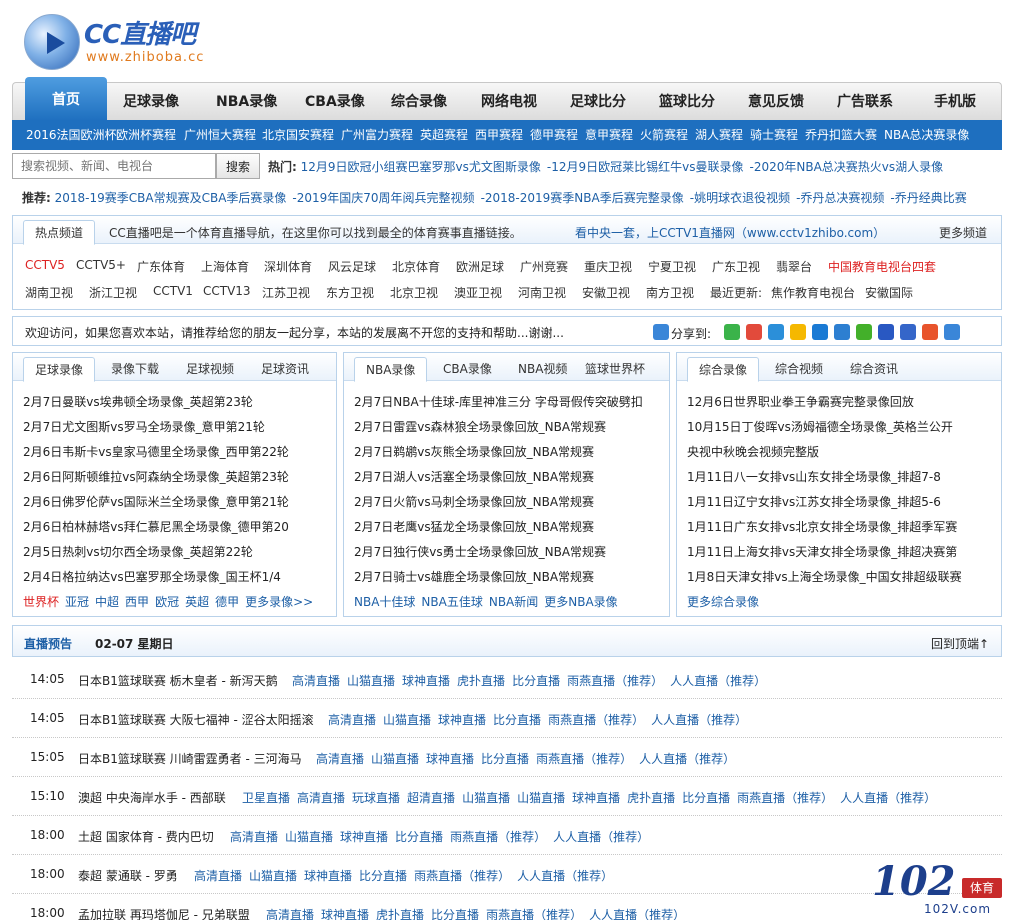 The height and width of the screenshot is (920, 1010). What do you see at coordinates (151, 102) in the screenshot?
I see `nav-item-football-replay: 足球录像` at bounding box center [151, 102].